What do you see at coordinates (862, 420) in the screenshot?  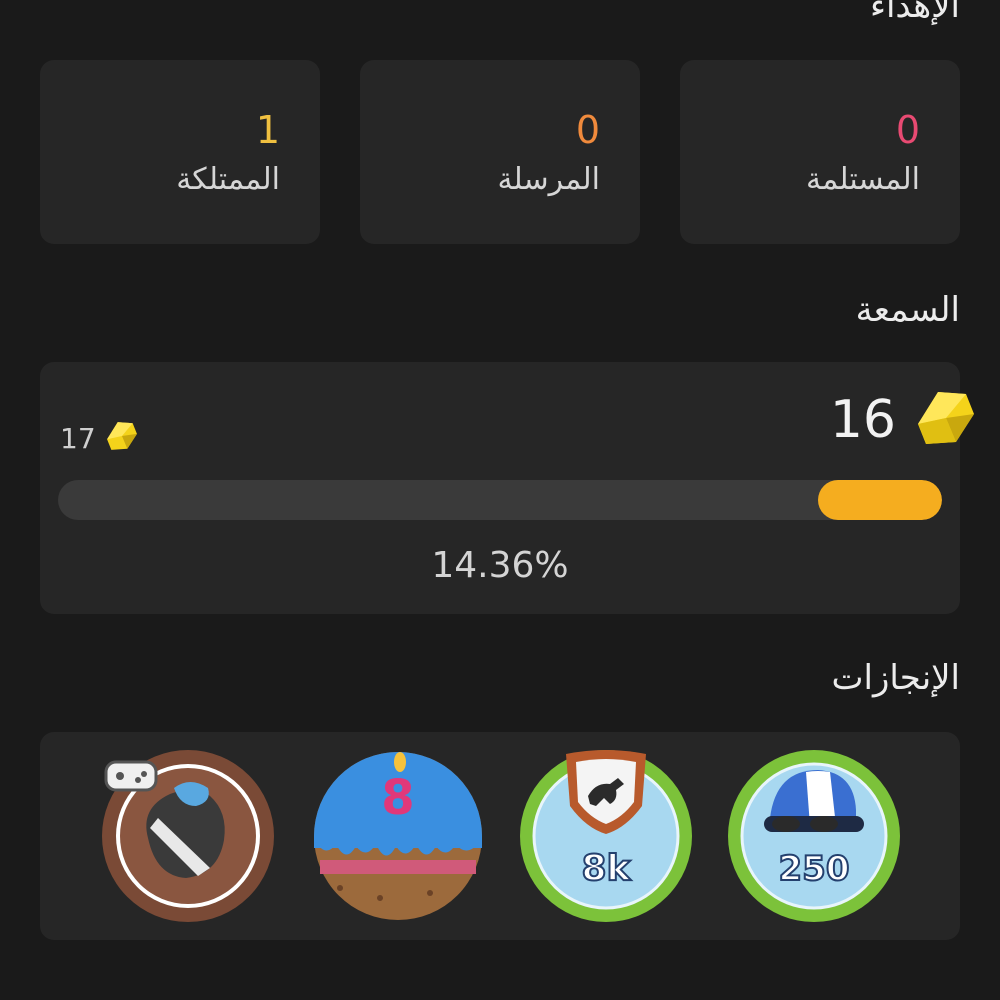 I see `current-reputation-value: 16` at bounding box center [862, 420].